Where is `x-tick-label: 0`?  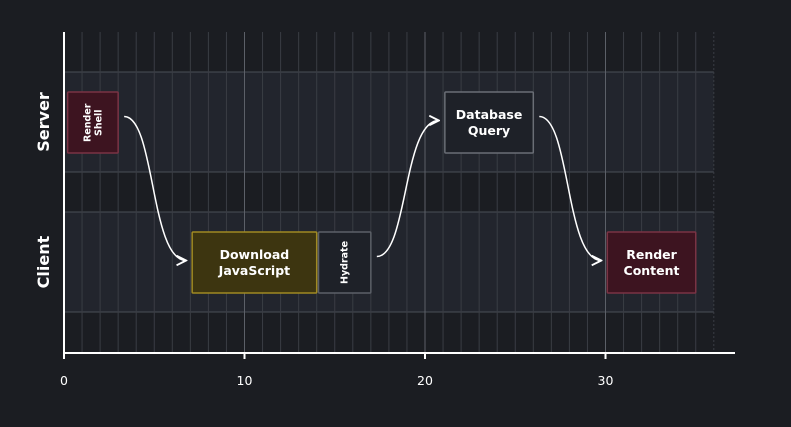 x-tick-label: 0 is located at coordinates (64, 380).